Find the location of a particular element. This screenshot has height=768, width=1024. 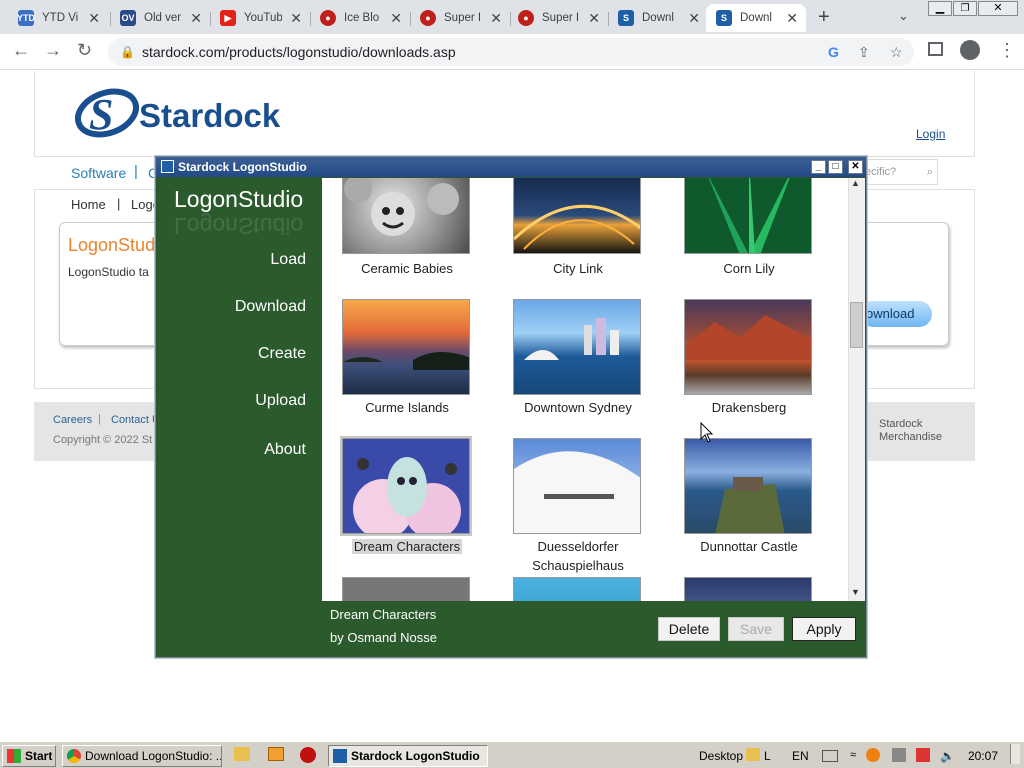

folder-icon is located at coordinates (242, 754).